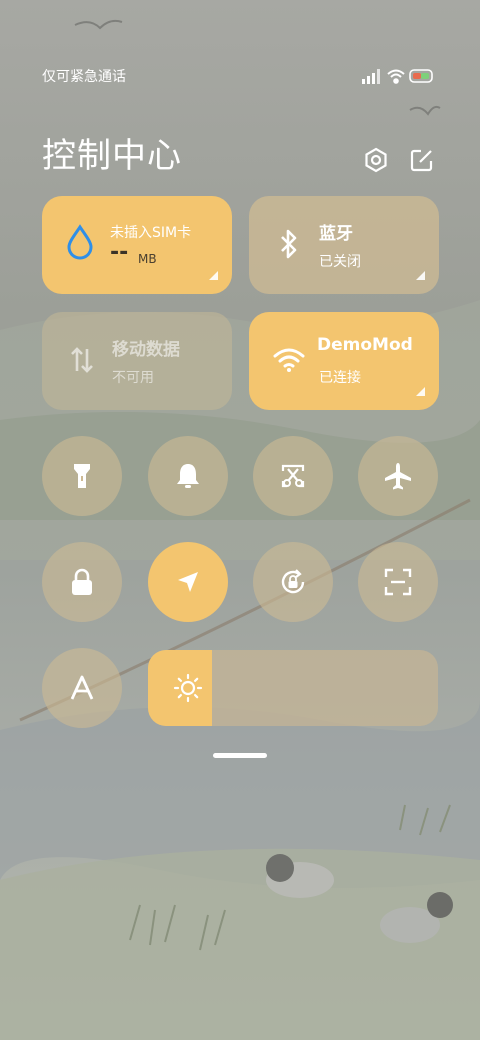 This screenshot has width=480, height=1040. I want to click on wifi-network-name: DemoMod, so click(365, 345).